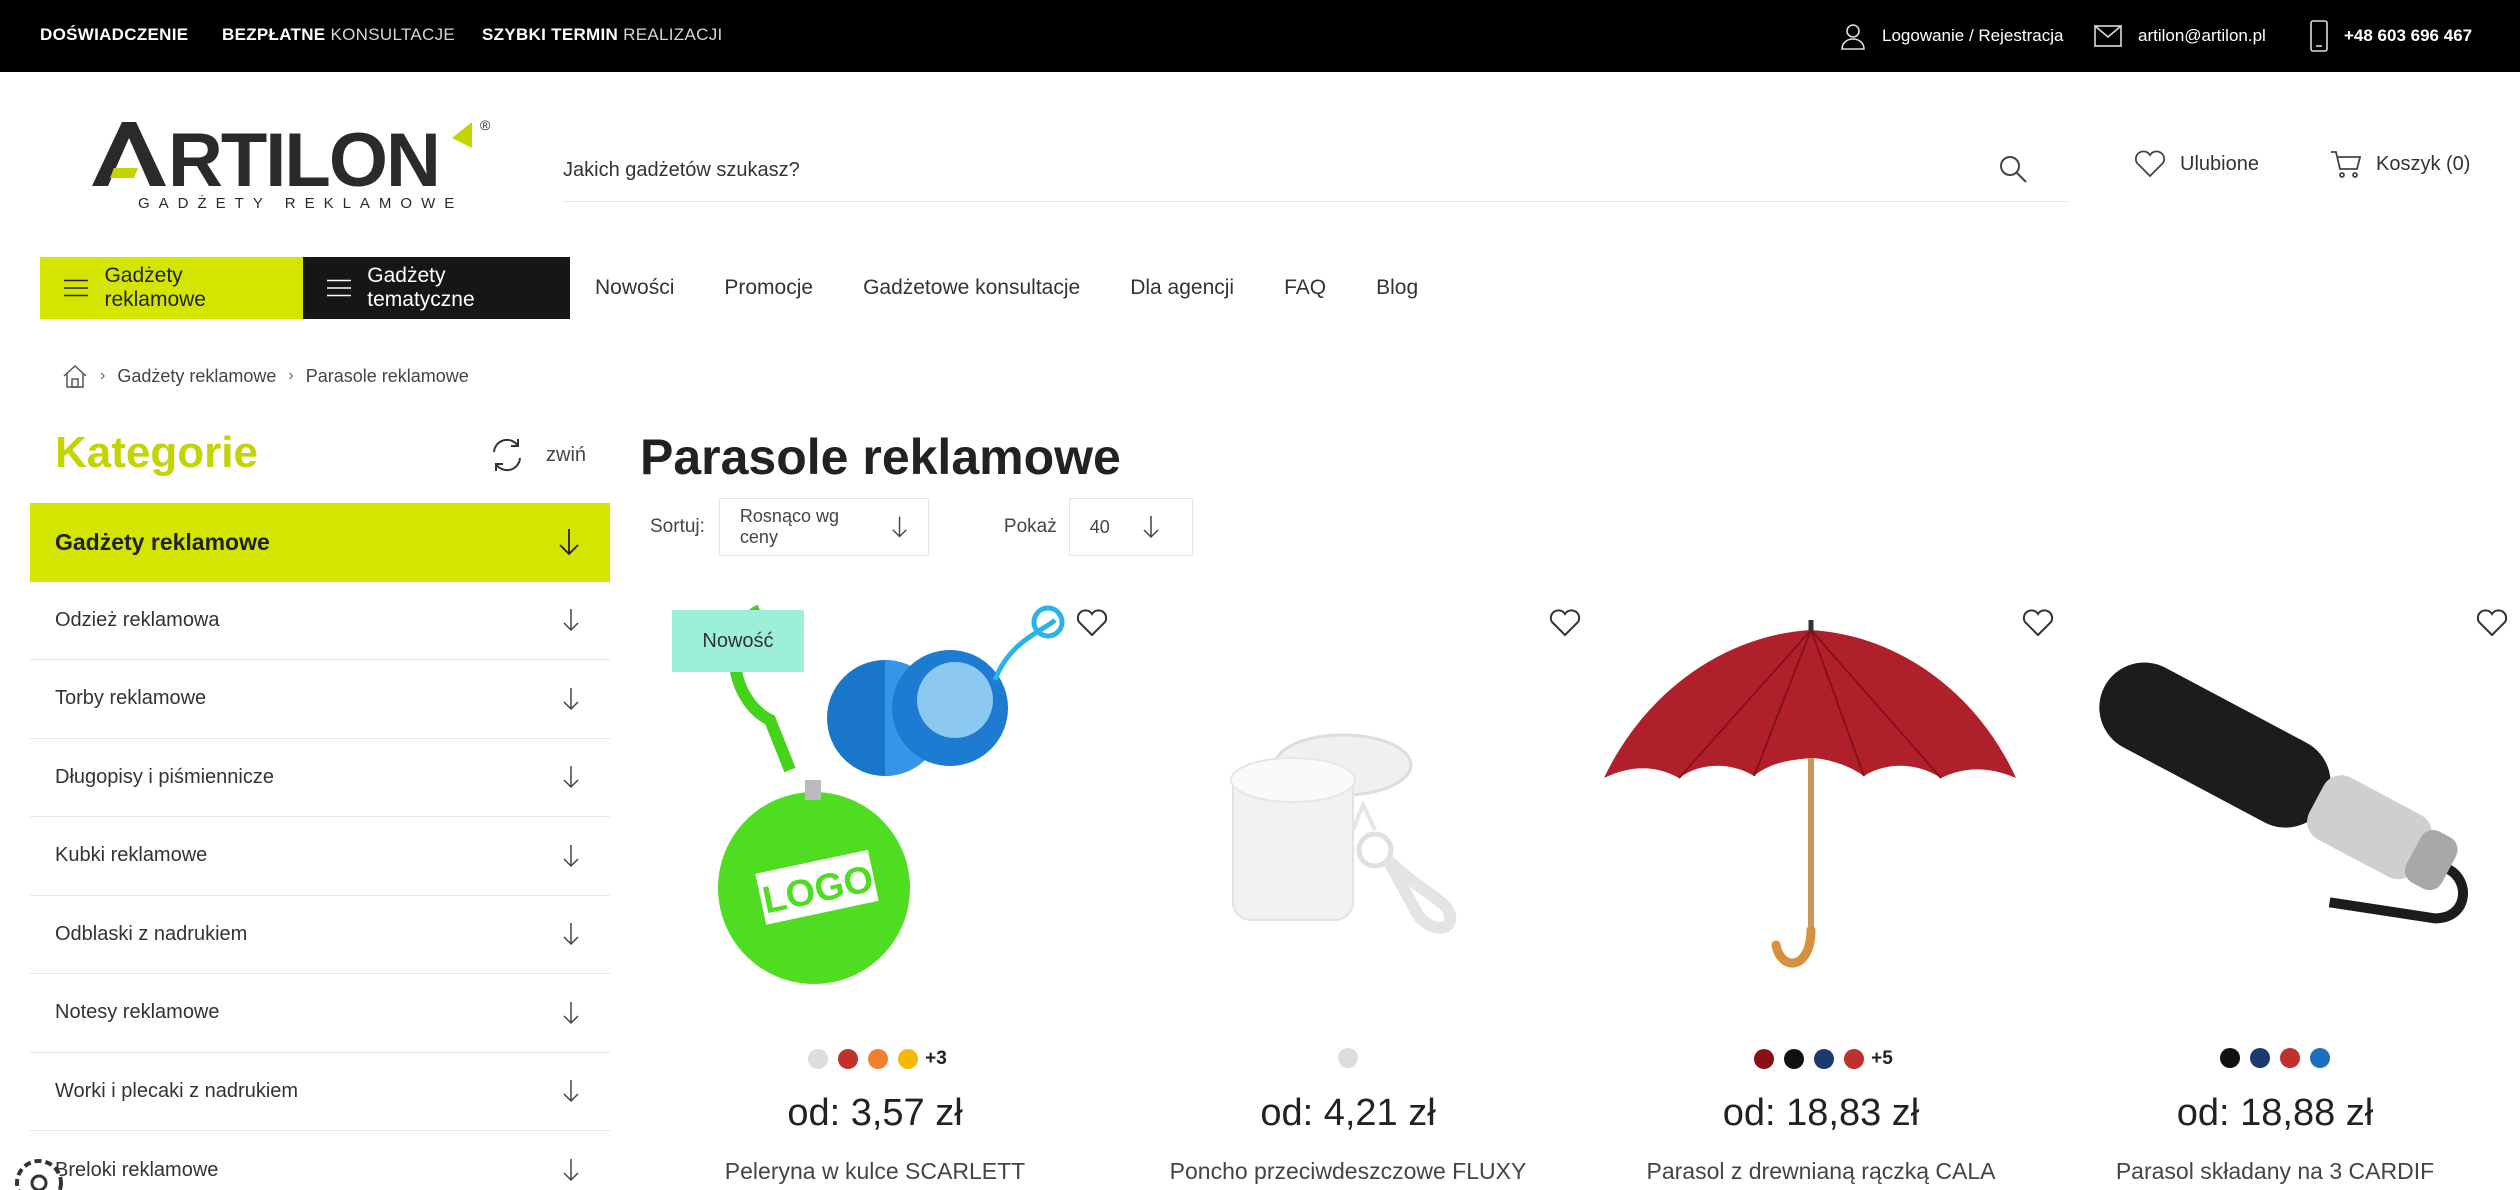 The width and height of the screenshot is (2520, 1190). Describe the element at coordinates (274, 34) in the screenshot. I see `promo-consultation-bold: BEZPŁATNE` at that location.